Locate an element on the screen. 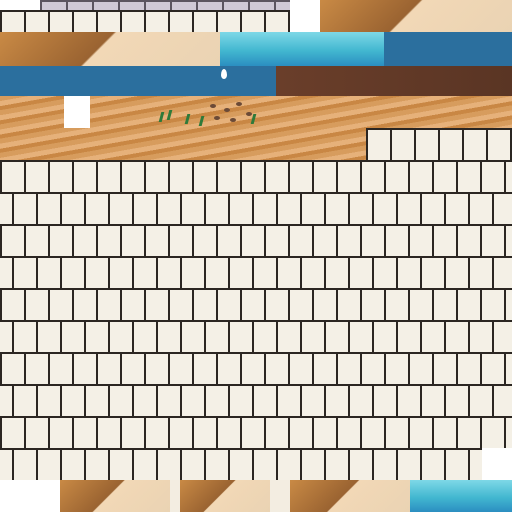  bottom-rock-tile is located at coordinates (115, 496).